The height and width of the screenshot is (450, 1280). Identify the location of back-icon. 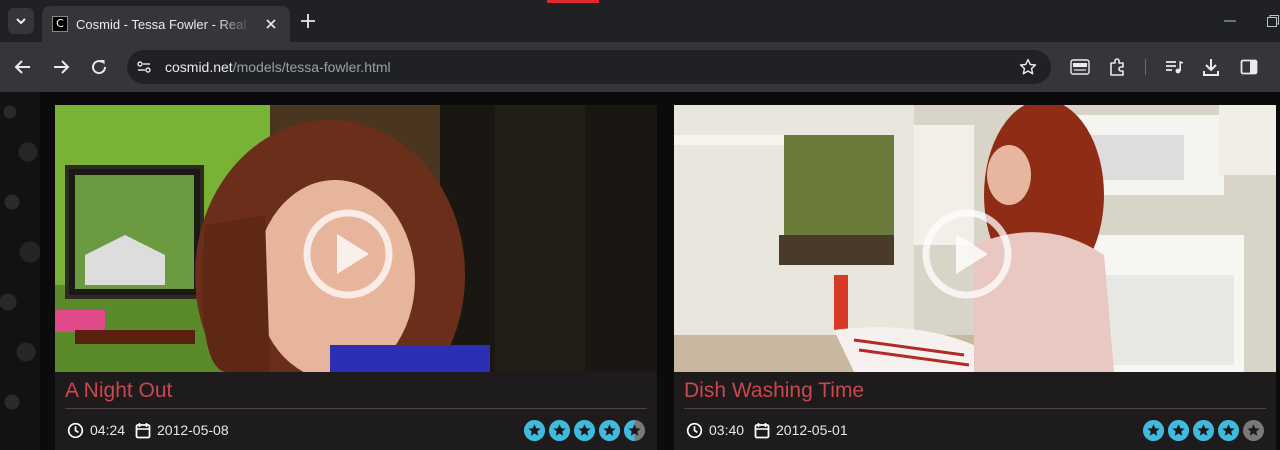
(22, 67).